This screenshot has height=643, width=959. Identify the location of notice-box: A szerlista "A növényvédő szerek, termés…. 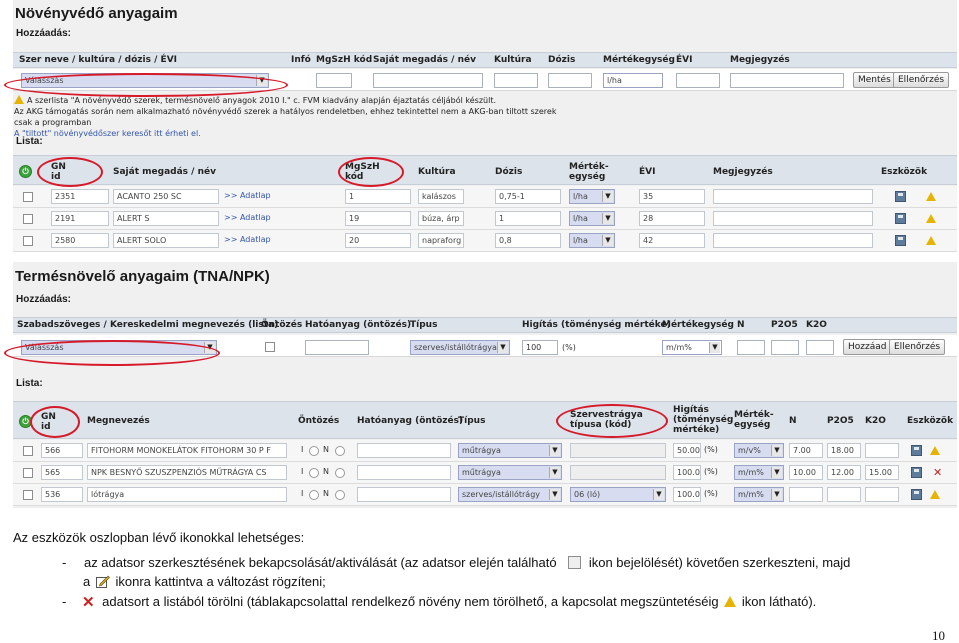
(294, 117).